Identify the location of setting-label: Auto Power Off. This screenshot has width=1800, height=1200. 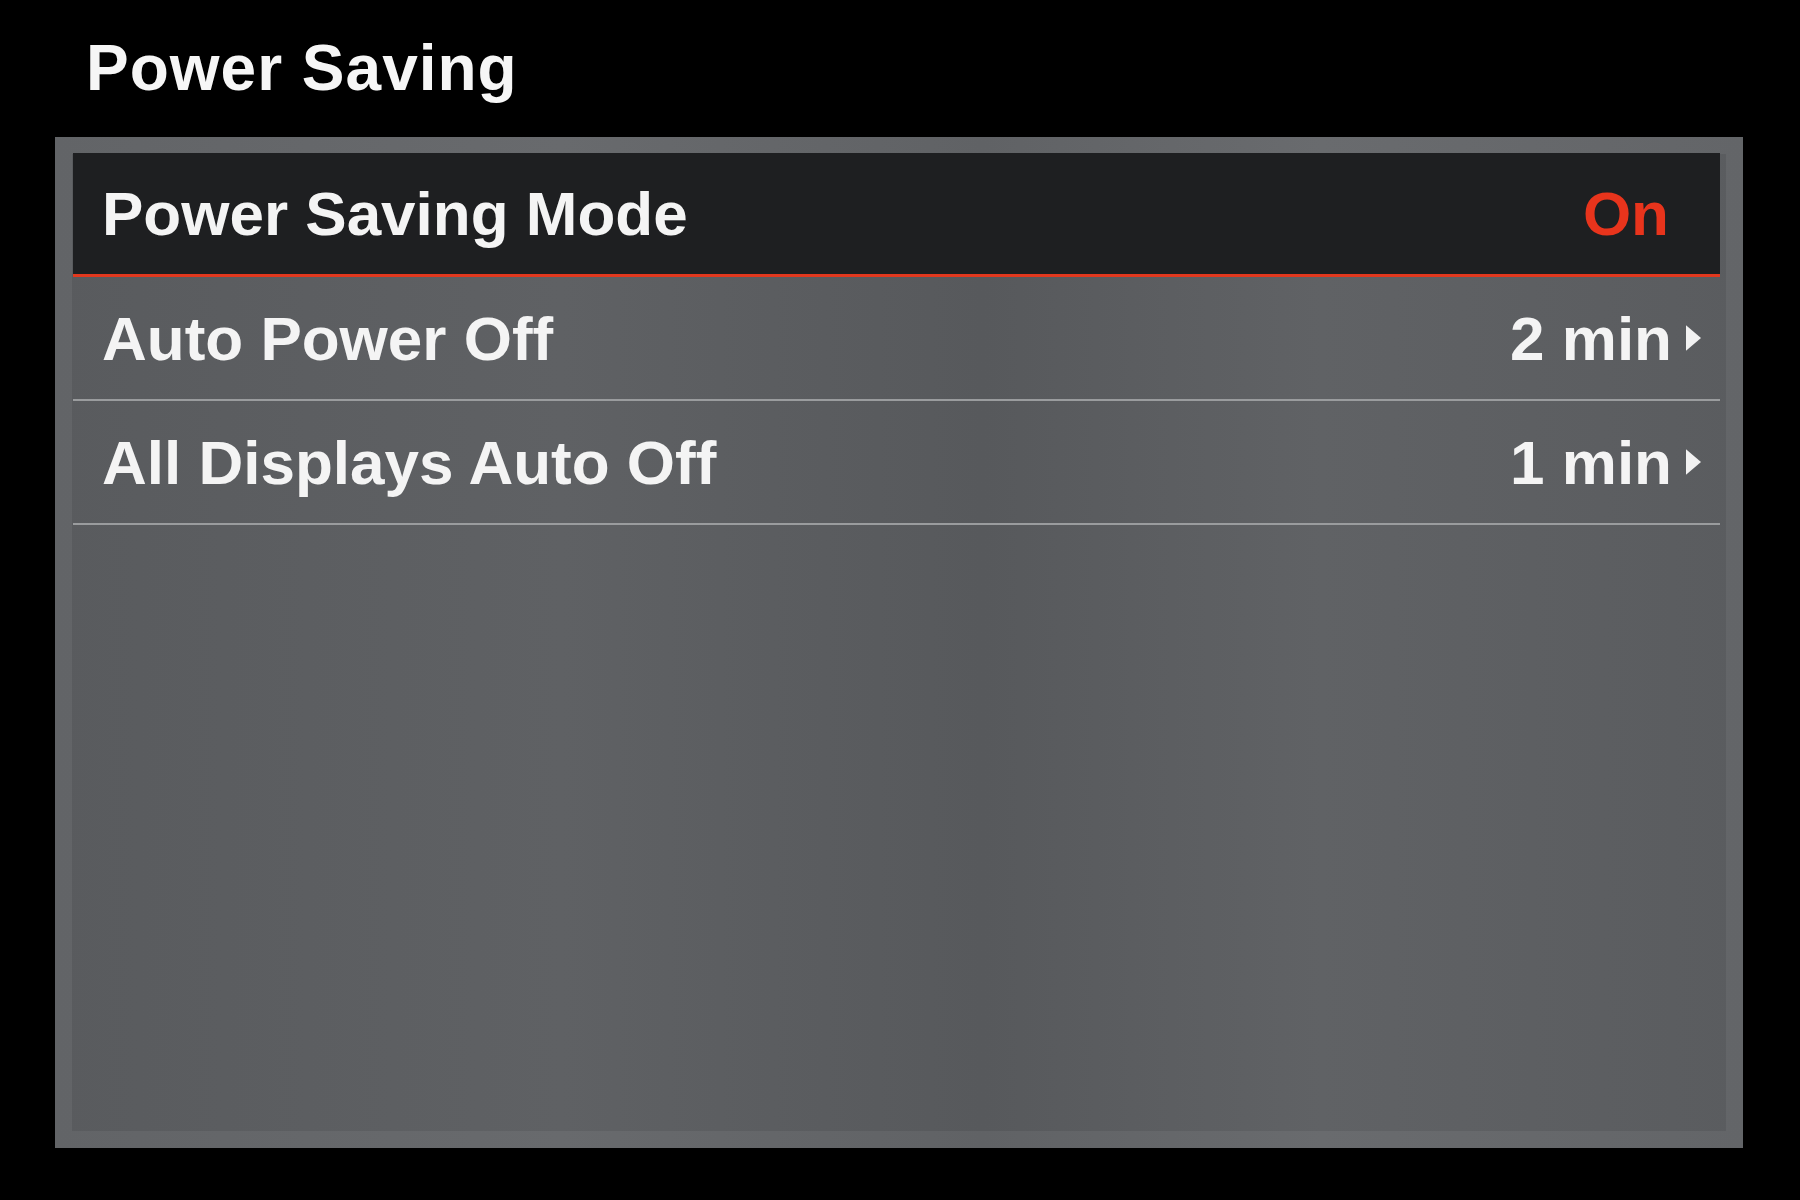
(328, 338).